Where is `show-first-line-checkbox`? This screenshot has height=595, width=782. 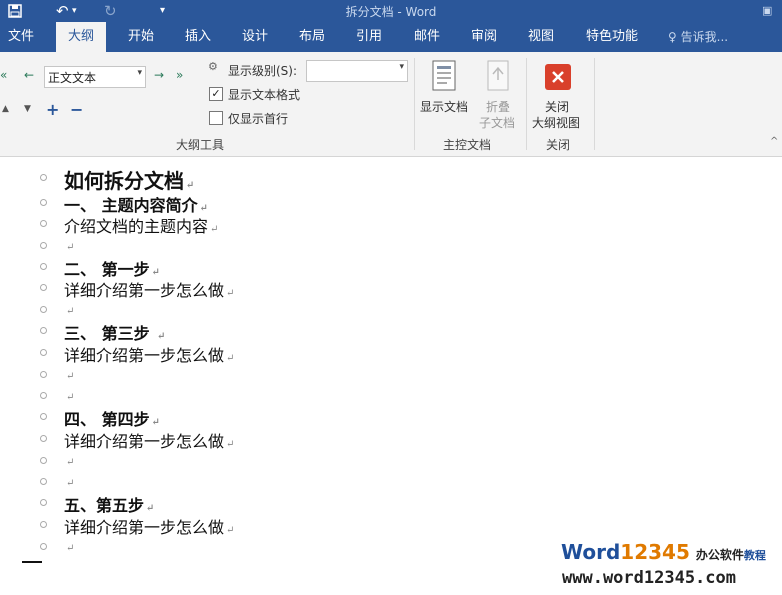
show-first-line-checkbox is located at coordinates (216, 118).